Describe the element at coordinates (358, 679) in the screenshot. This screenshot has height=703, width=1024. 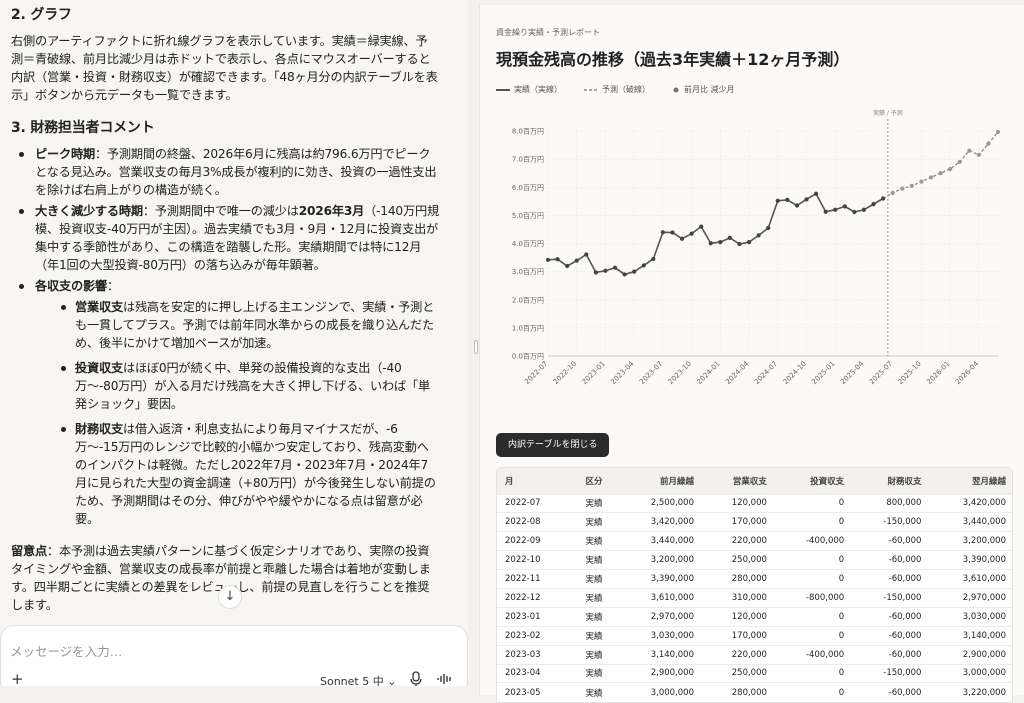
I see `model-selector: Sonnet 5 中 ⌄` at that location.